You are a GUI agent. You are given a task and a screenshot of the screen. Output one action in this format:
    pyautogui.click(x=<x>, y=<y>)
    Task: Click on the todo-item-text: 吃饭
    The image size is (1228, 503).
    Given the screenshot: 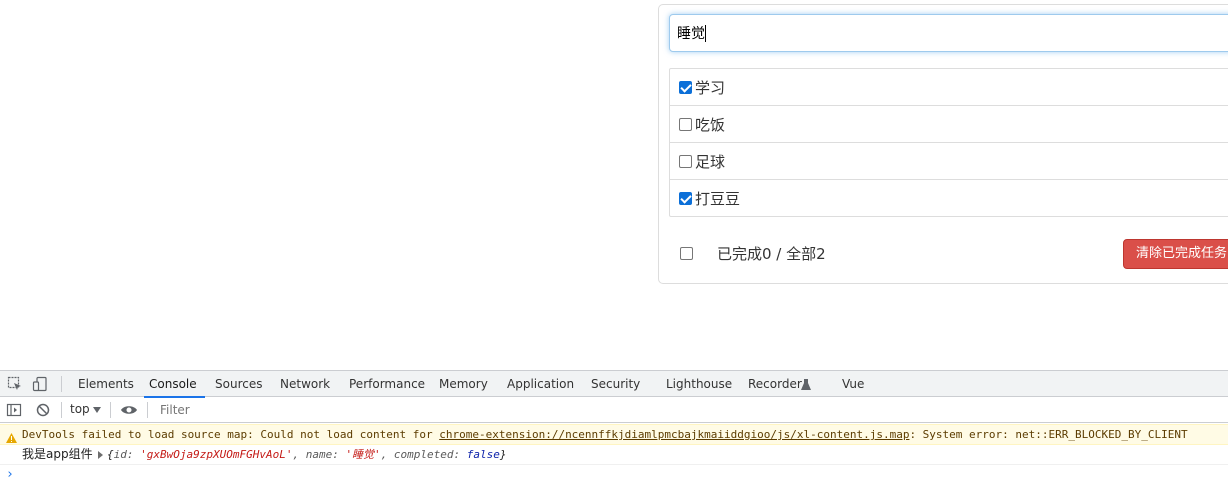 What is the action you would take?
    pyautogui.click(x=710, y=125)
    